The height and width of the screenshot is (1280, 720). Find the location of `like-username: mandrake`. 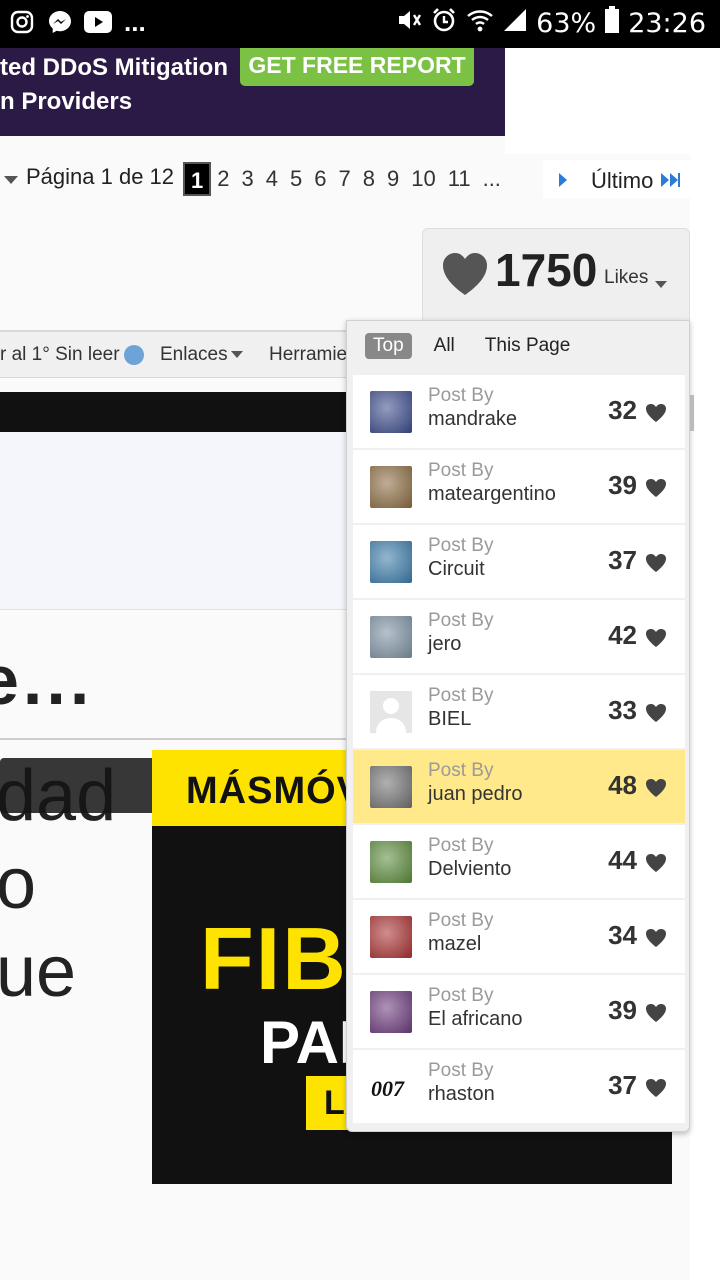

like-username: mandrake is located at coordinates (472, 419).